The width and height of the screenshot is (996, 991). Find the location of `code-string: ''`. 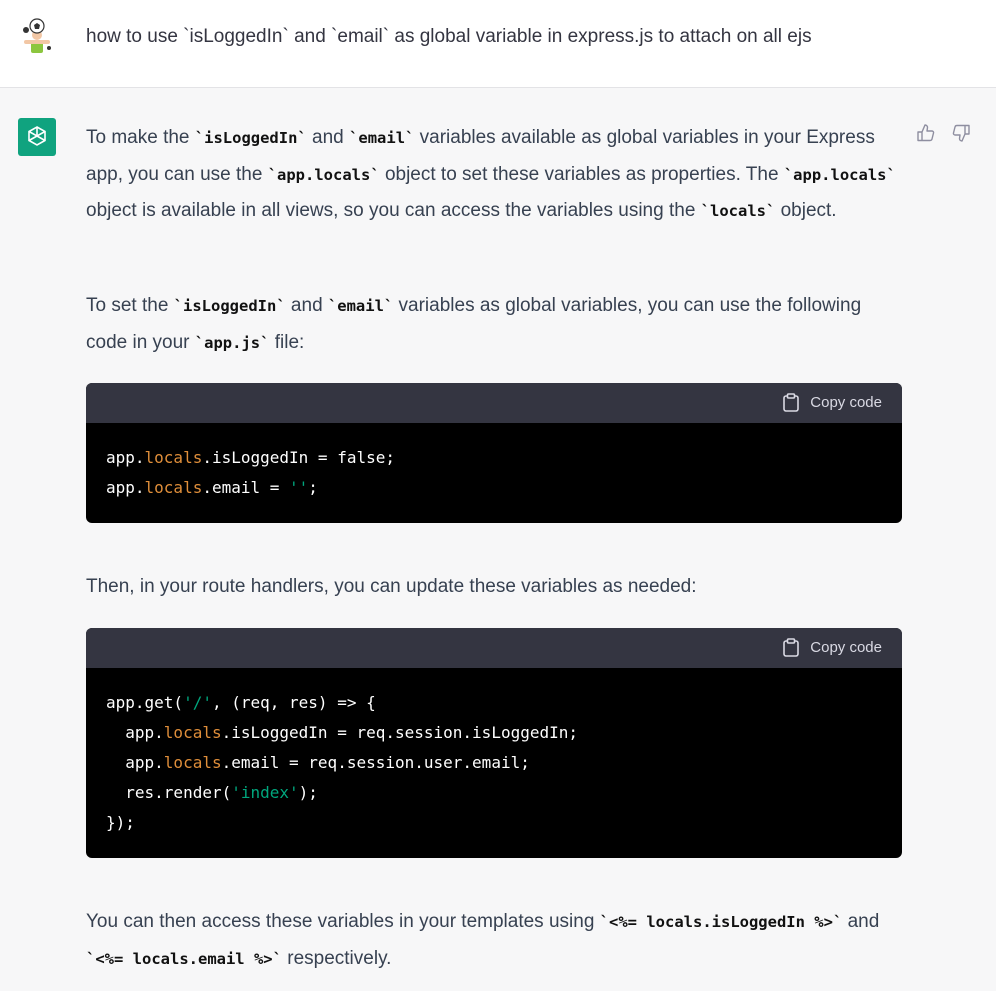

code-string: '' is located at coordinates (299, 487).